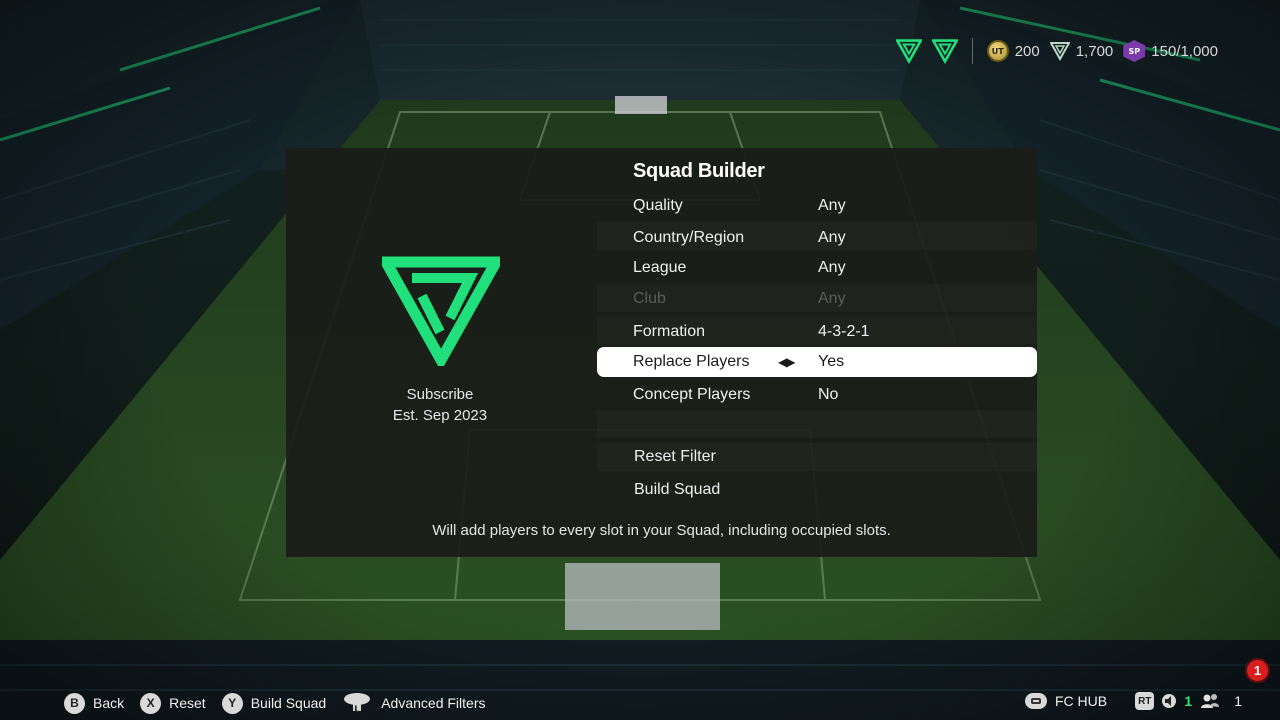  What do you see at coordinates (844, 331) in the screenshot?
I see `filter-value: 4-3-2-1` at bounding box center [844, 331].